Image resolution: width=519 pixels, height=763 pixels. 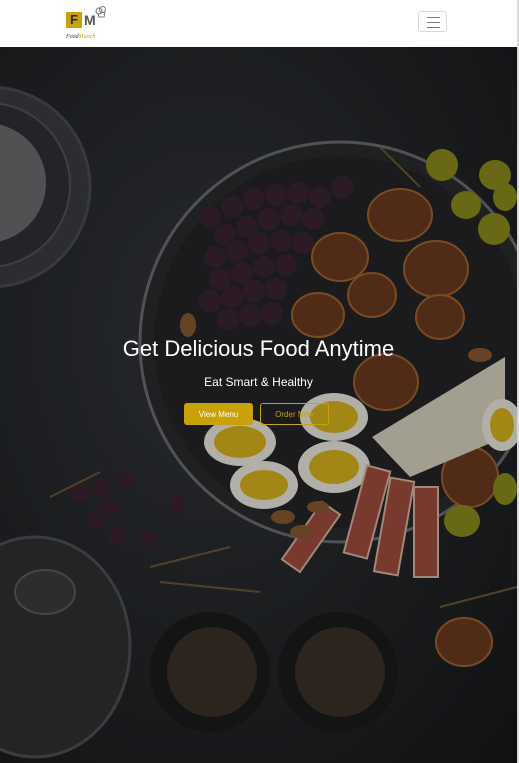 I want to click on navbar-toggler-button, so click(x=432, y=21).